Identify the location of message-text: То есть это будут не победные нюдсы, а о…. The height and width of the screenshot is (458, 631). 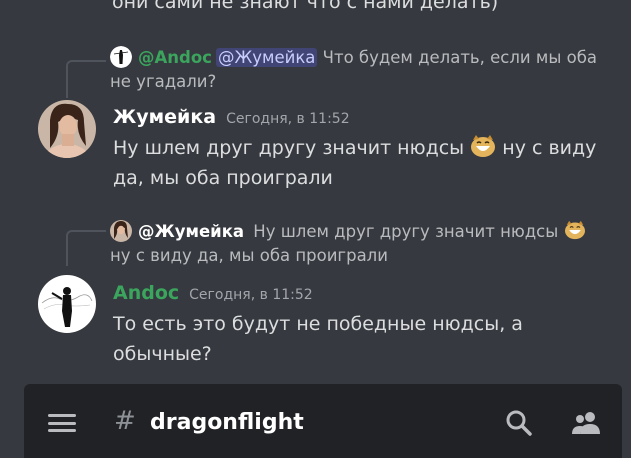
(318, 339).